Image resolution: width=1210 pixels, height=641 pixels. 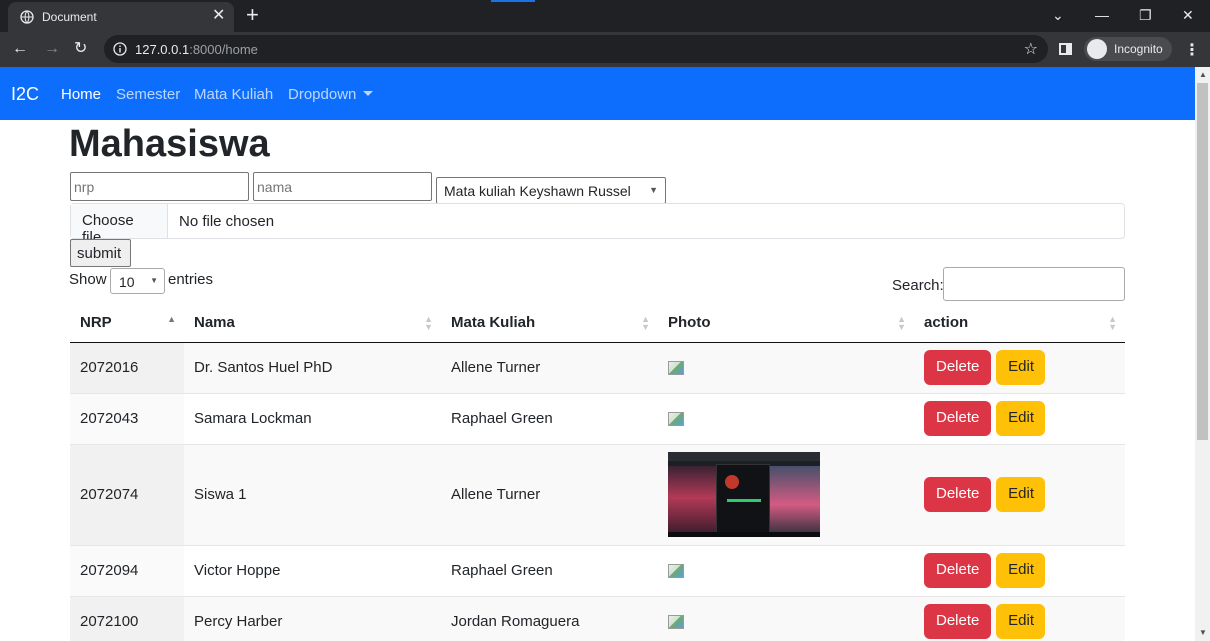 What do you see at coordinates (119, 225) in the screenshot?
I see `choose-file-button: Choose file` at bounding box center [119, 225].